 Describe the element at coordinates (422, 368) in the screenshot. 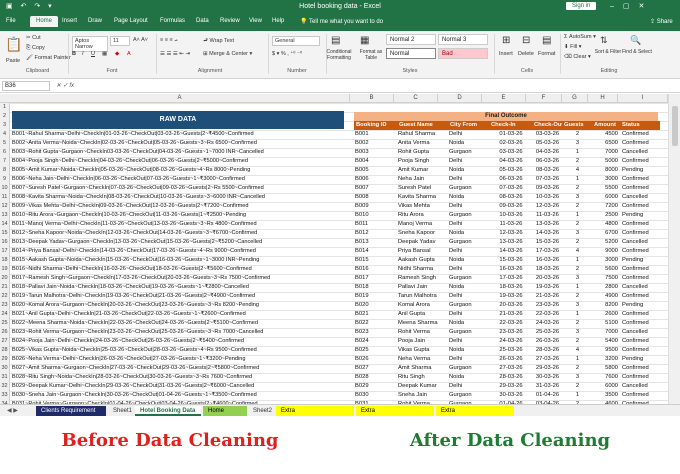

I see `outcome-cell: Amit Sharma` at that location.